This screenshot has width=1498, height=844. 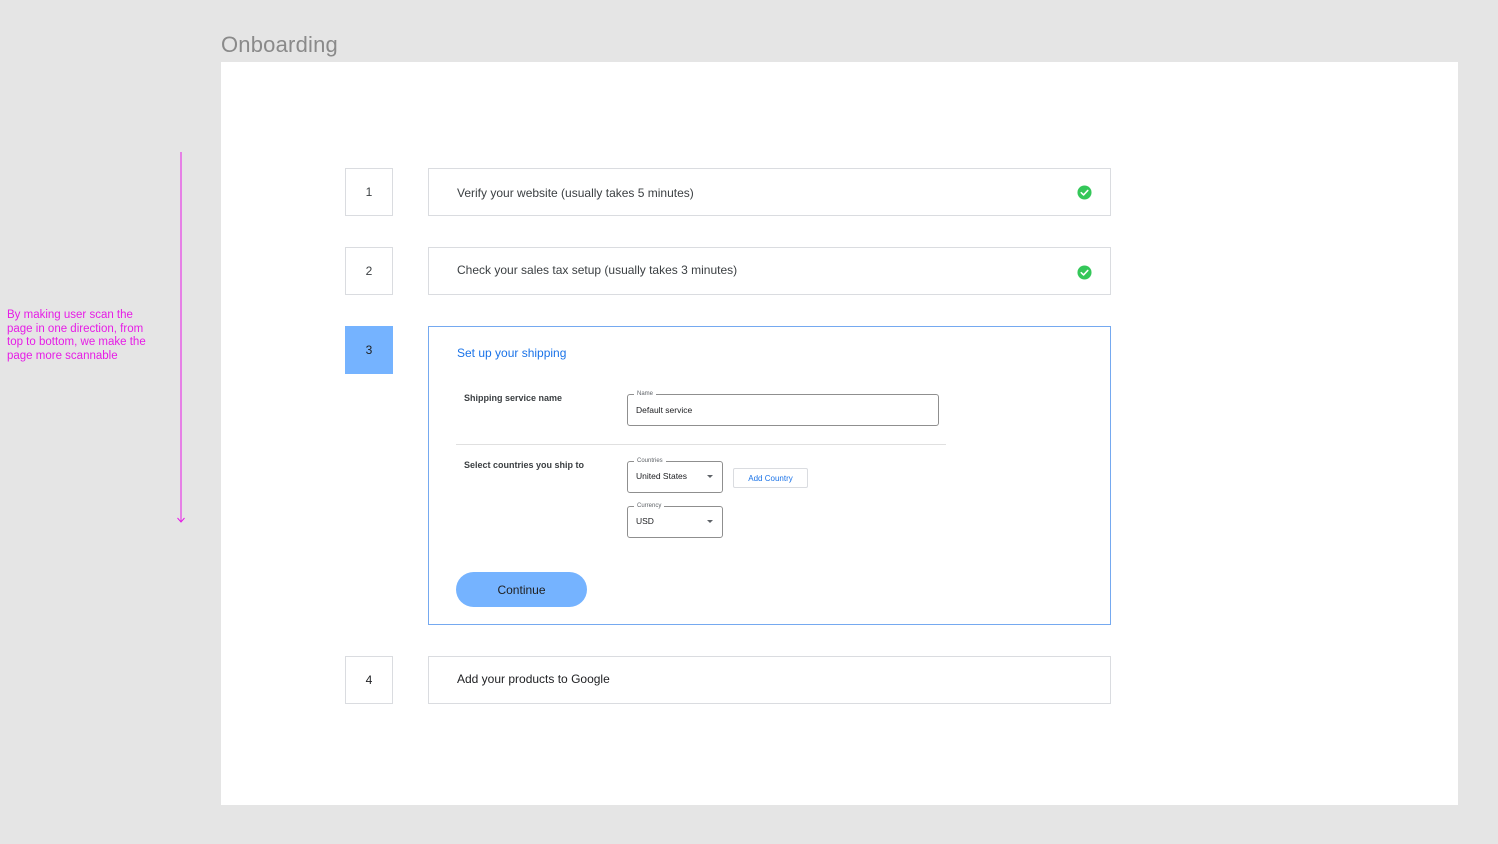 What do you see at coordinates (524, 465) in the screenshot?
I see `select-countries-label: Select countries you ship to` at bounding box center [524, 465].